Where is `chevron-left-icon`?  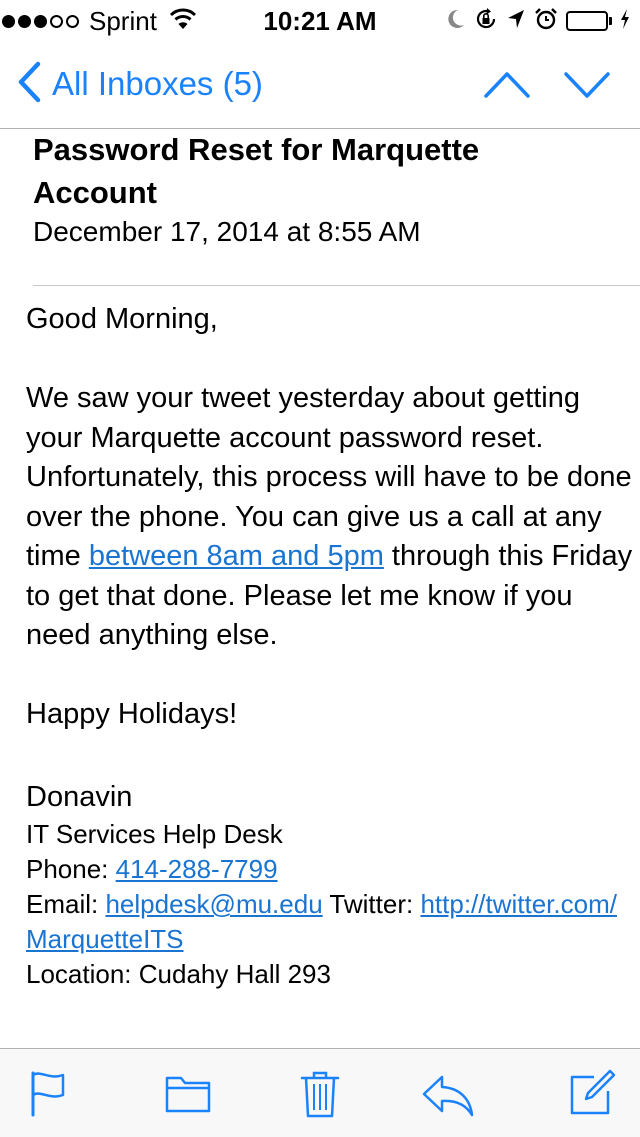 chevron-left-icon is located at coordinates (29, 84).